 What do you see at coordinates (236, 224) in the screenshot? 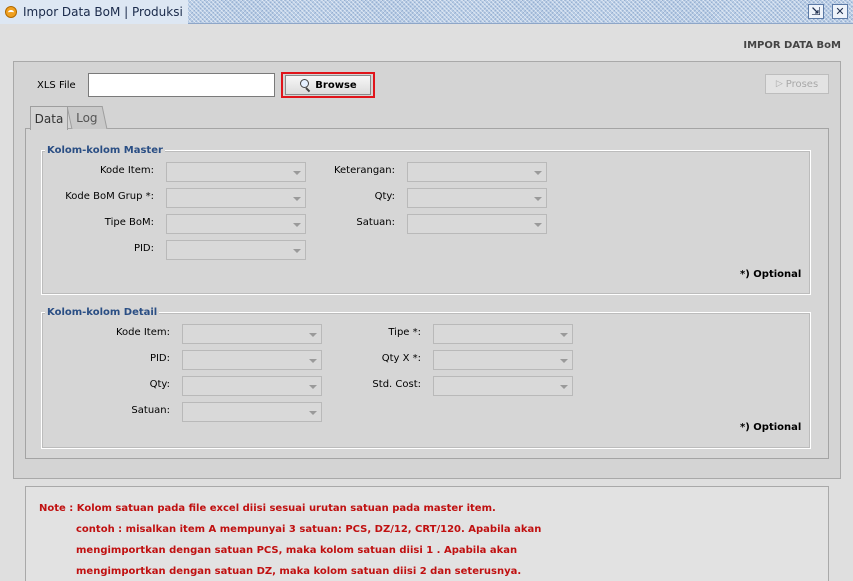
I see `master-tipe-bom-select` at bounding box center [236, 224].